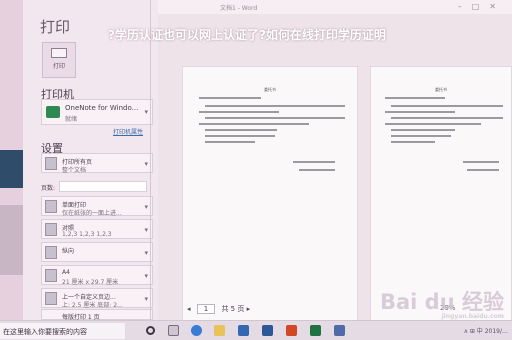 The height and width of the screenshot is (340, 512). Describe the element at coordinates (267, 330) in the screenshot. I see `word-icon` at that location.